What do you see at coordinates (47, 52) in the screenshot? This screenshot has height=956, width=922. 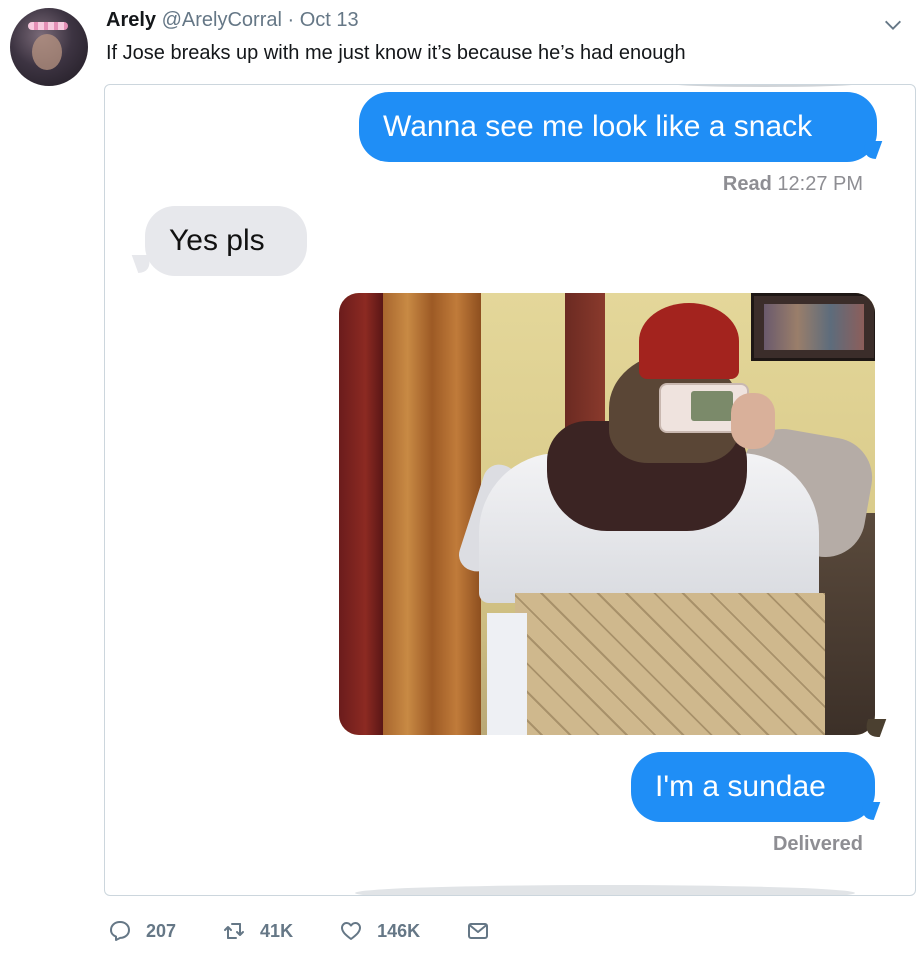 I see `avatar-face` at bounding box center [47, 52].